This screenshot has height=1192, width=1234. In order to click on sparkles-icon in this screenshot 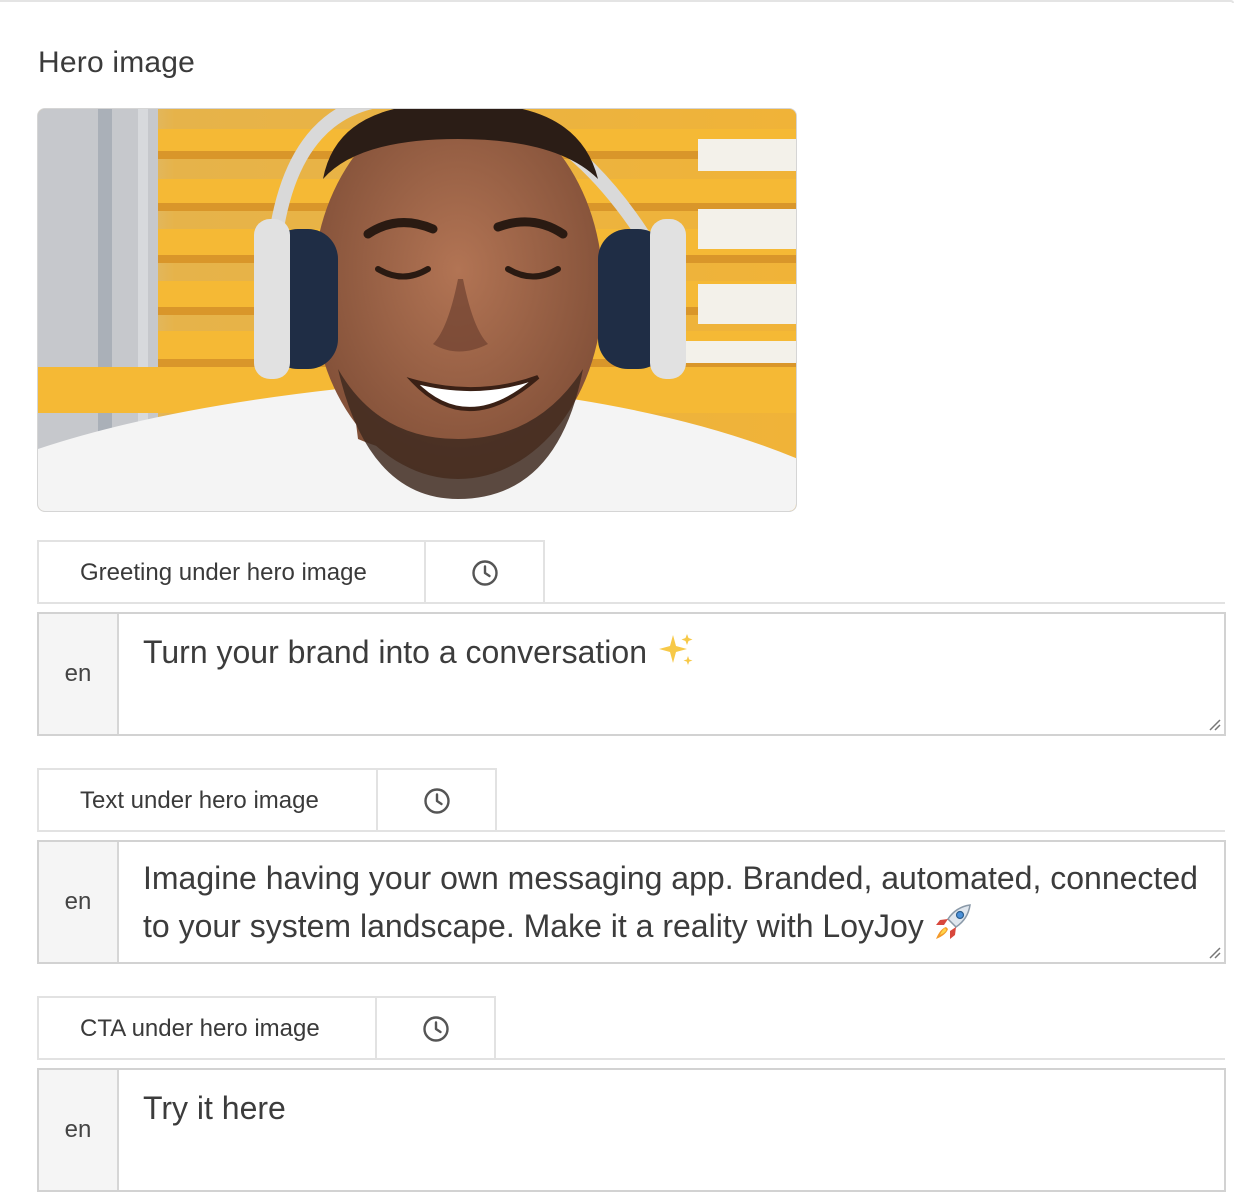, I will do `click(675, 657)`.